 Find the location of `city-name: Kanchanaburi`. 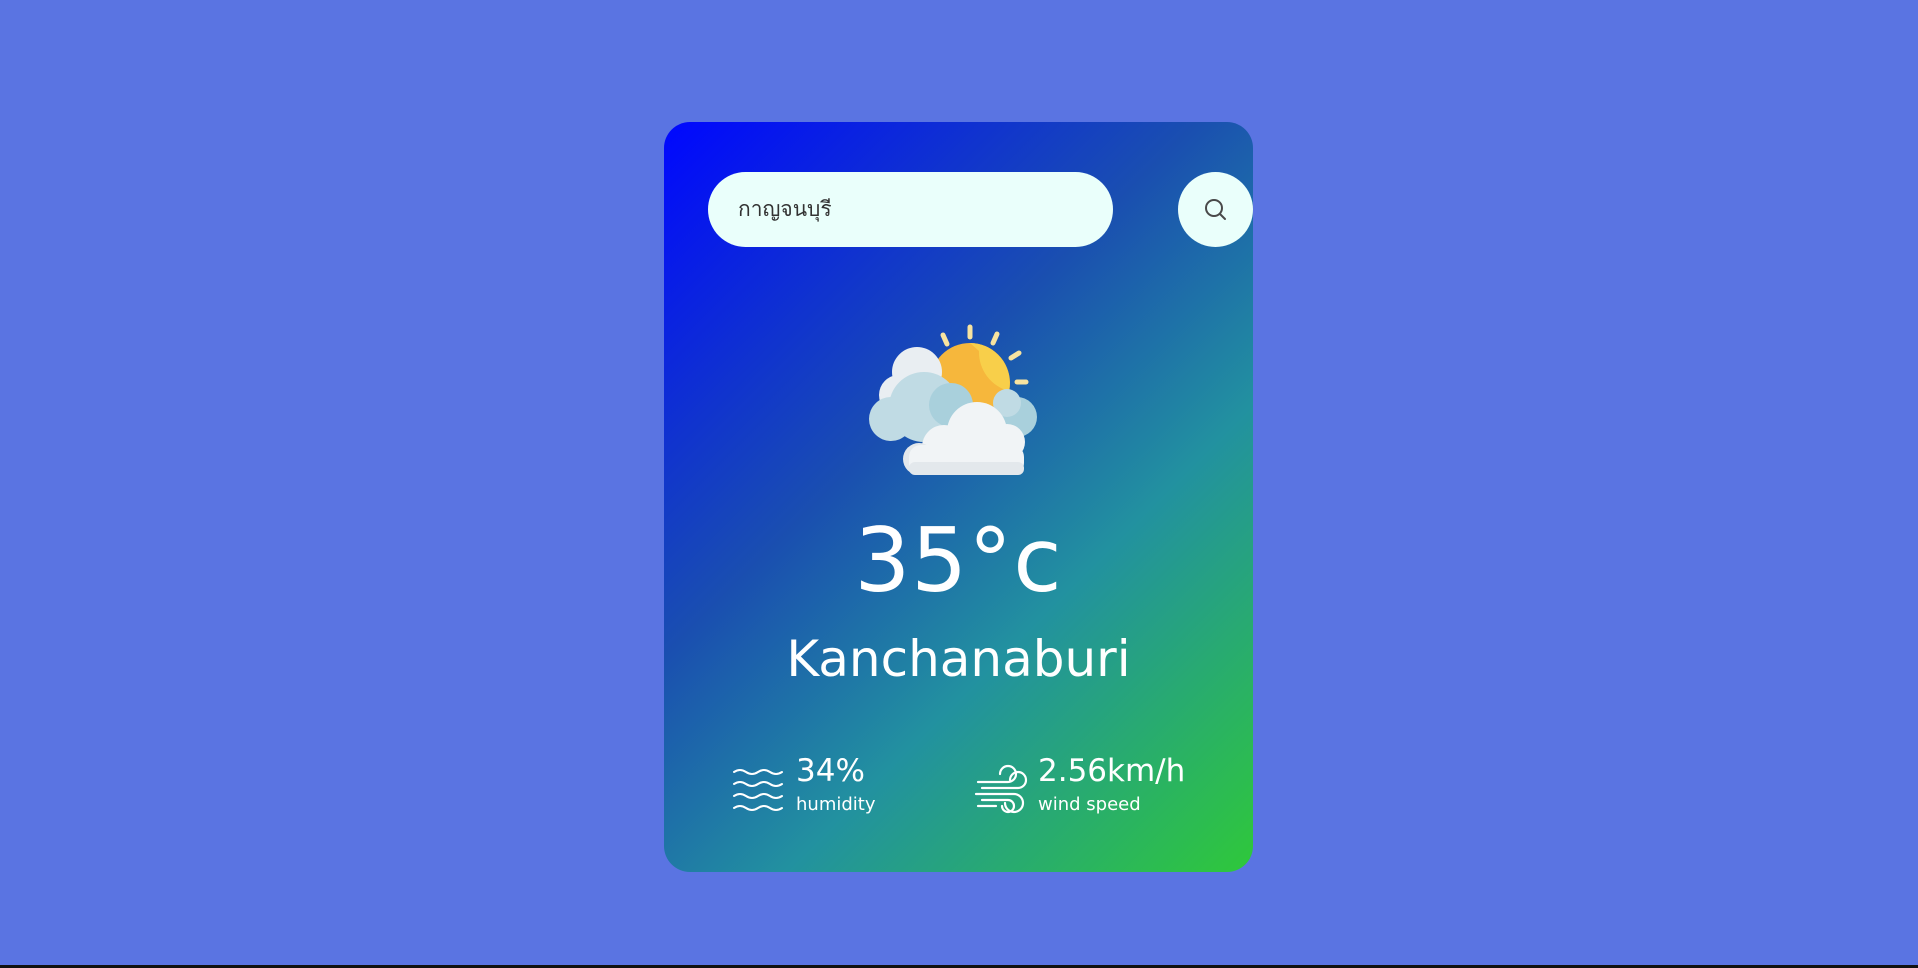

city-name: Kanchanaburi is located at coordinates (958, 659).